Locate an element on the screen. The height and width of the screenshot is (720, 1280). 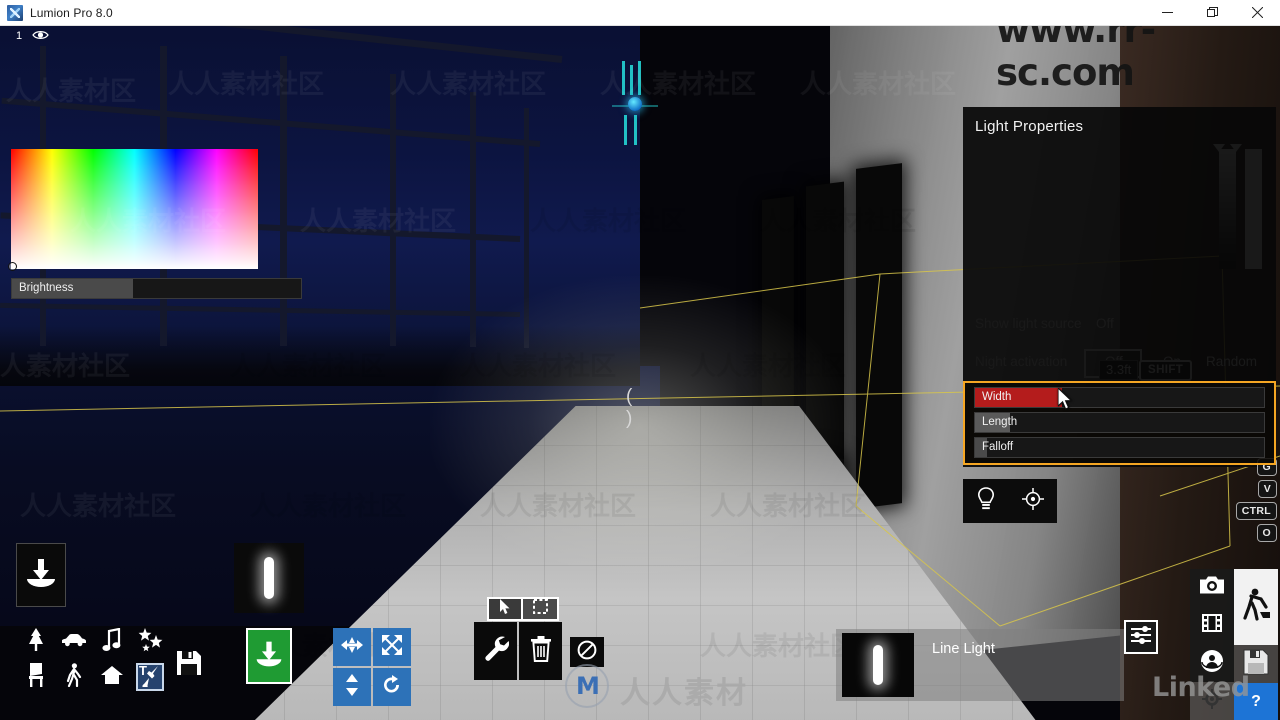
photo-mode-button is located at coordinates (1212, 588).